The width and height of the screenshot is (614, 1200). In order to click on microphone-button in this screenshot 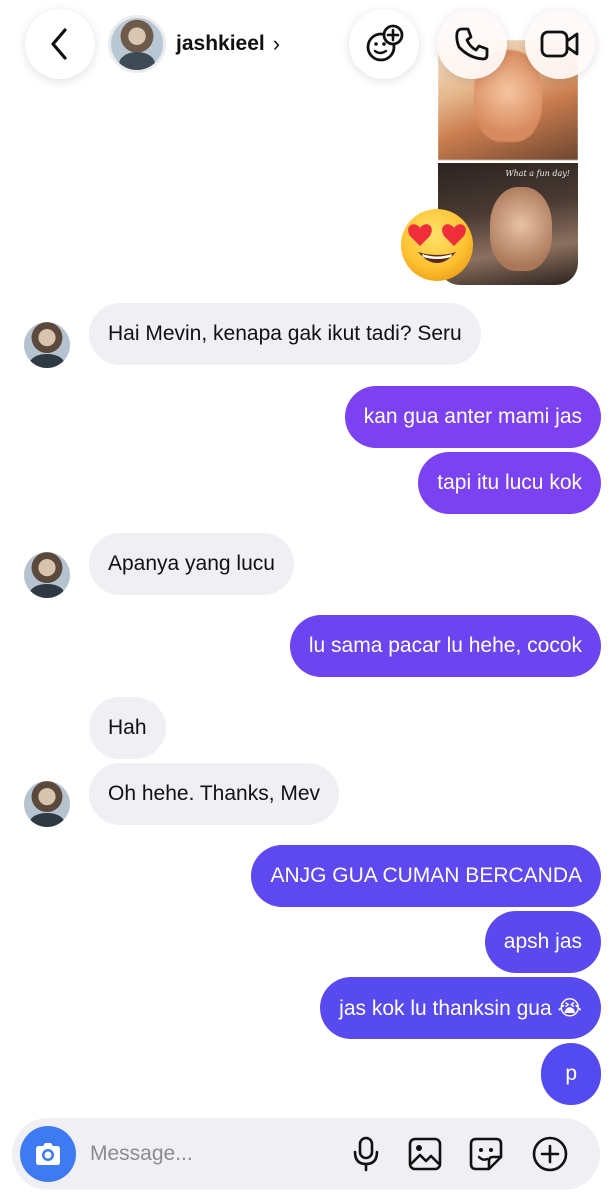, I will do `click(366, 1154)`.